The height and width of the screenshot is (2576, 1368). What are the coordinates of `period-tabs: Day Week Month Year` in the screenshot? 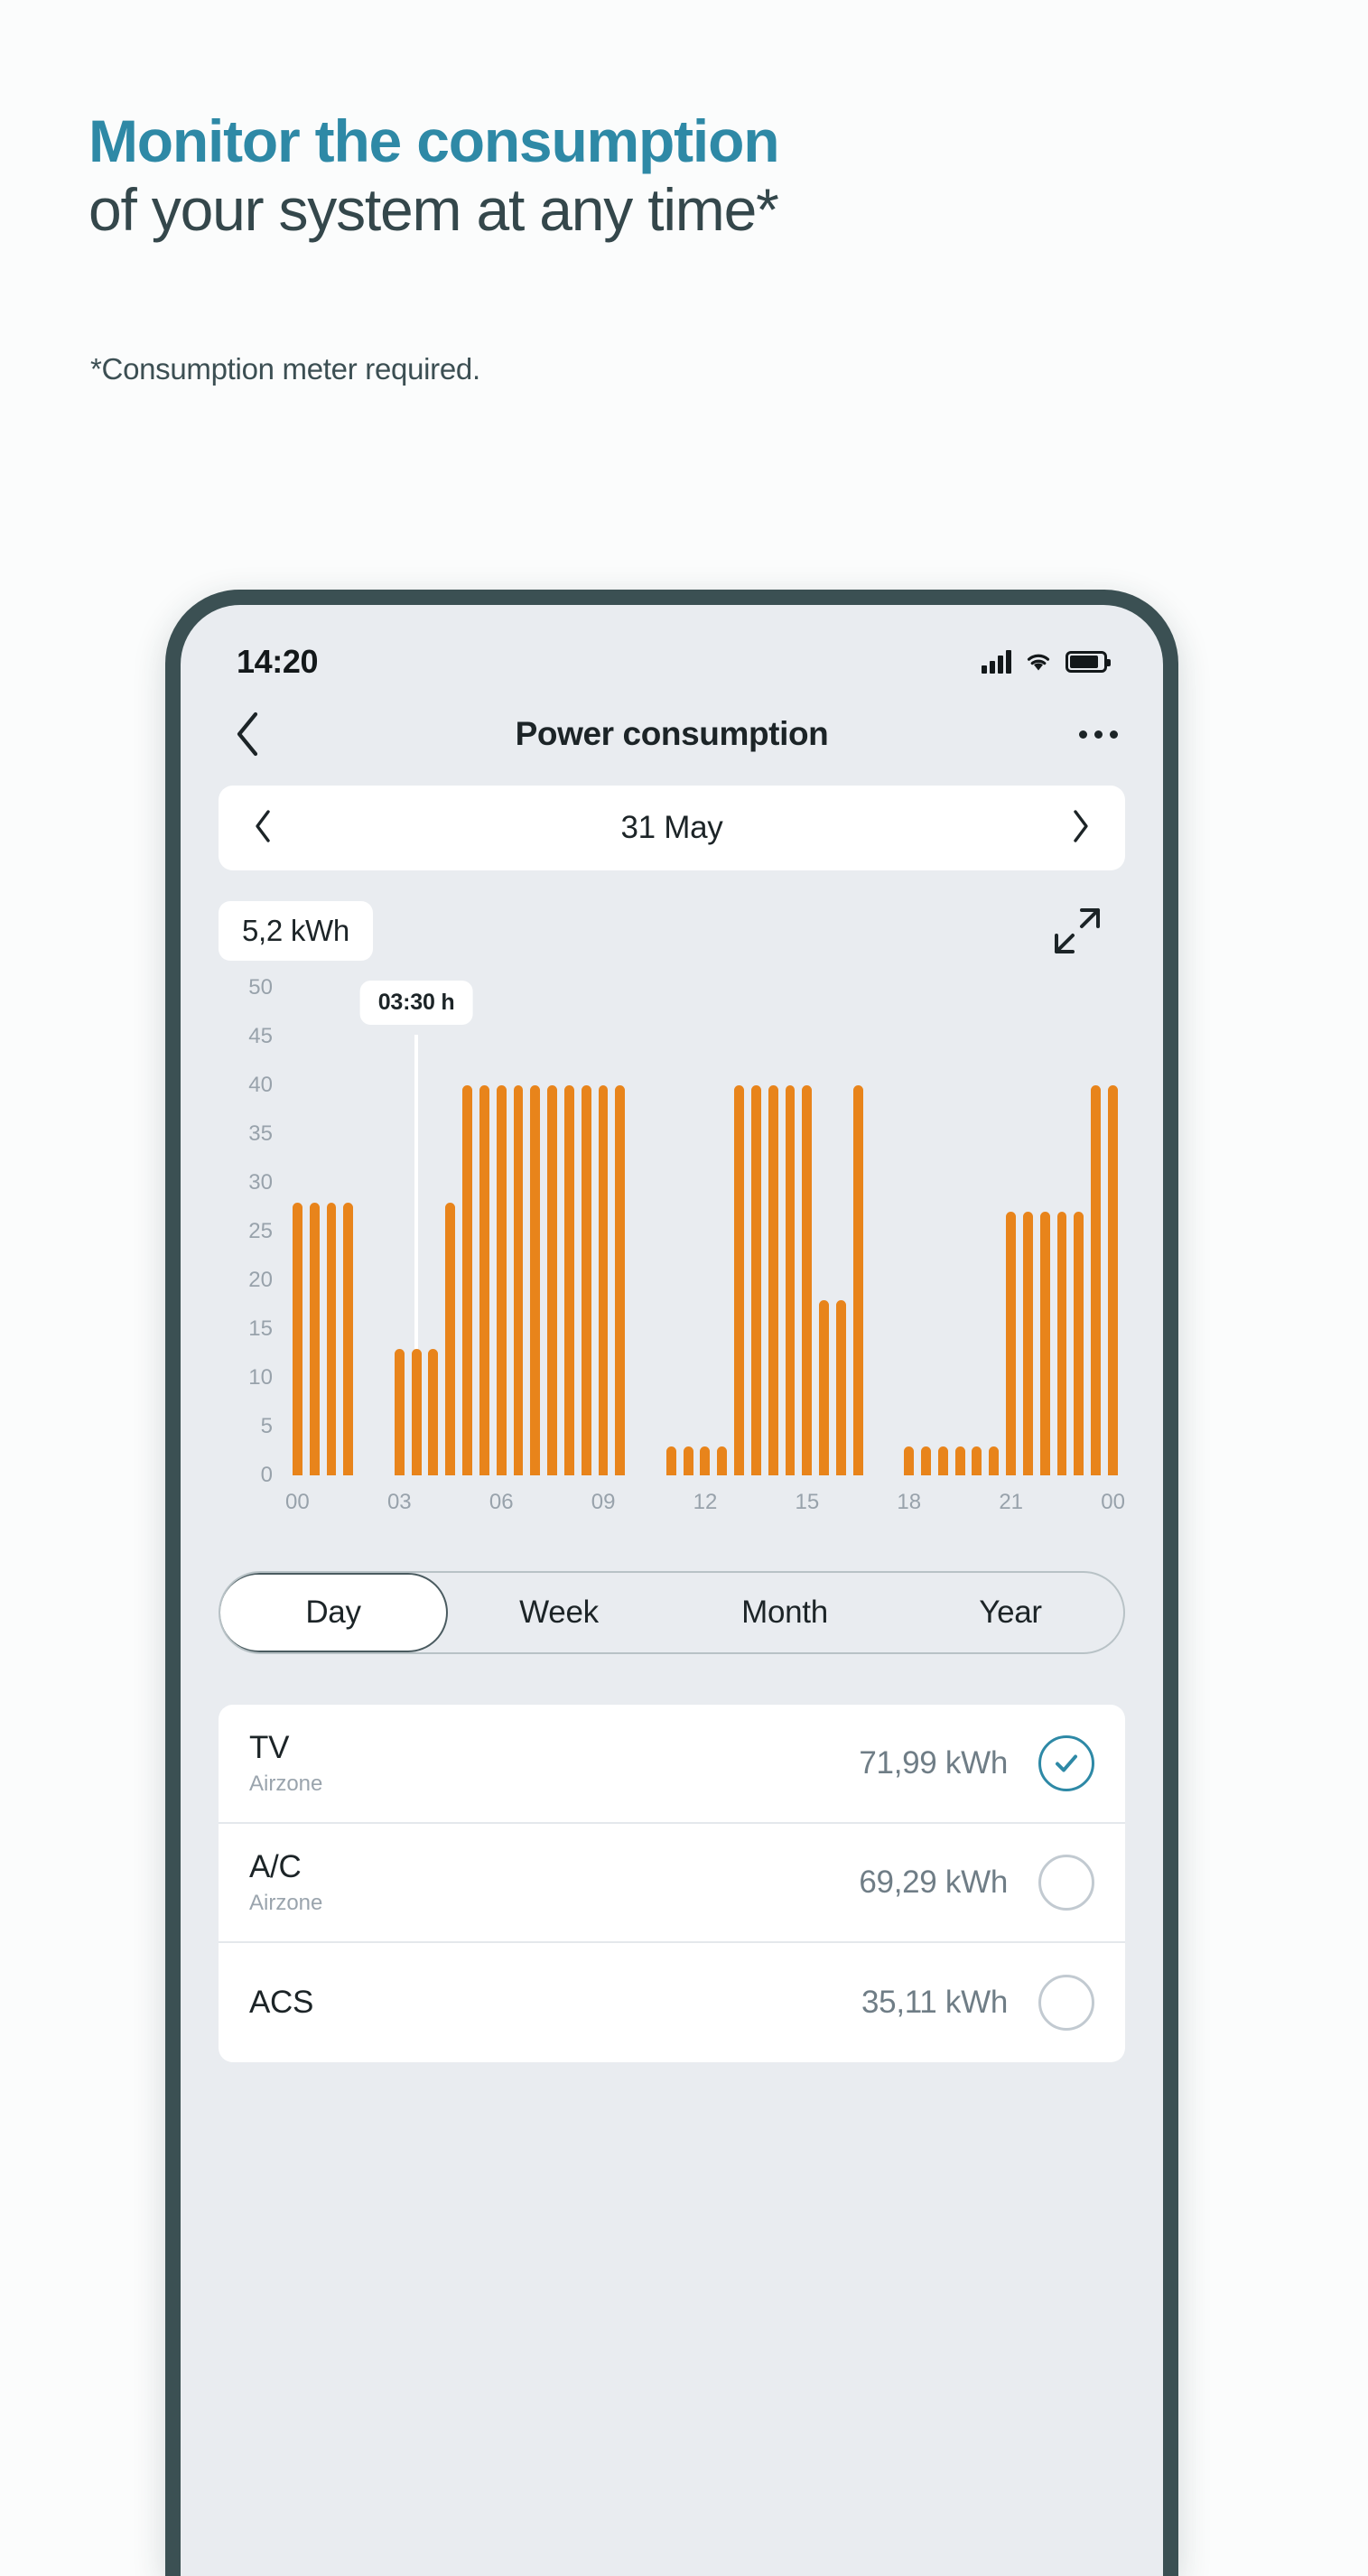 It's located at (672, 1612).